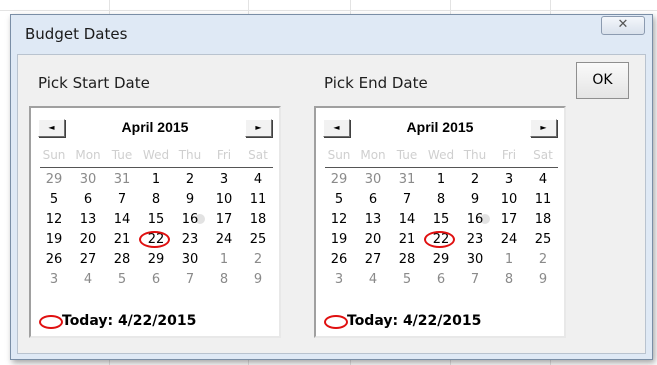 The height and width of the screenshot is (365, 657). I want to click on day-number: 5, so click(339, 199).